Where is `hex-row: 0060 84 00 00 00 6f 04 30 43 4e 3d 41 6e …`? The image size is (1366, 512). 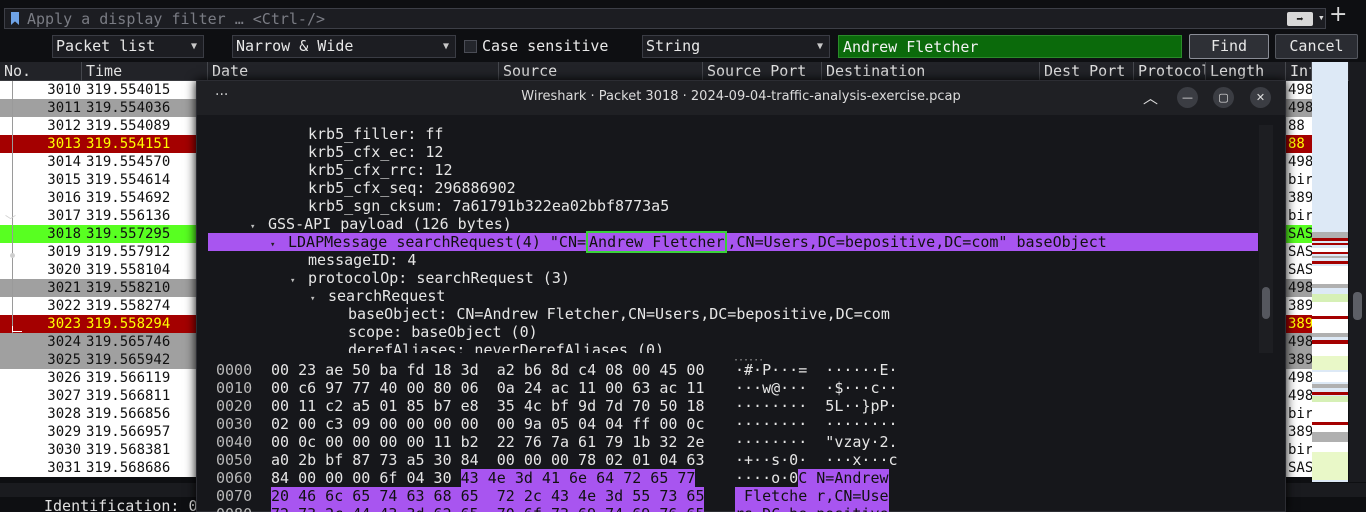
hex-row: 0060 84 00 00 00 6f 04 30 43 4e 3d 41 6e … is located at coordinates (740, 478).